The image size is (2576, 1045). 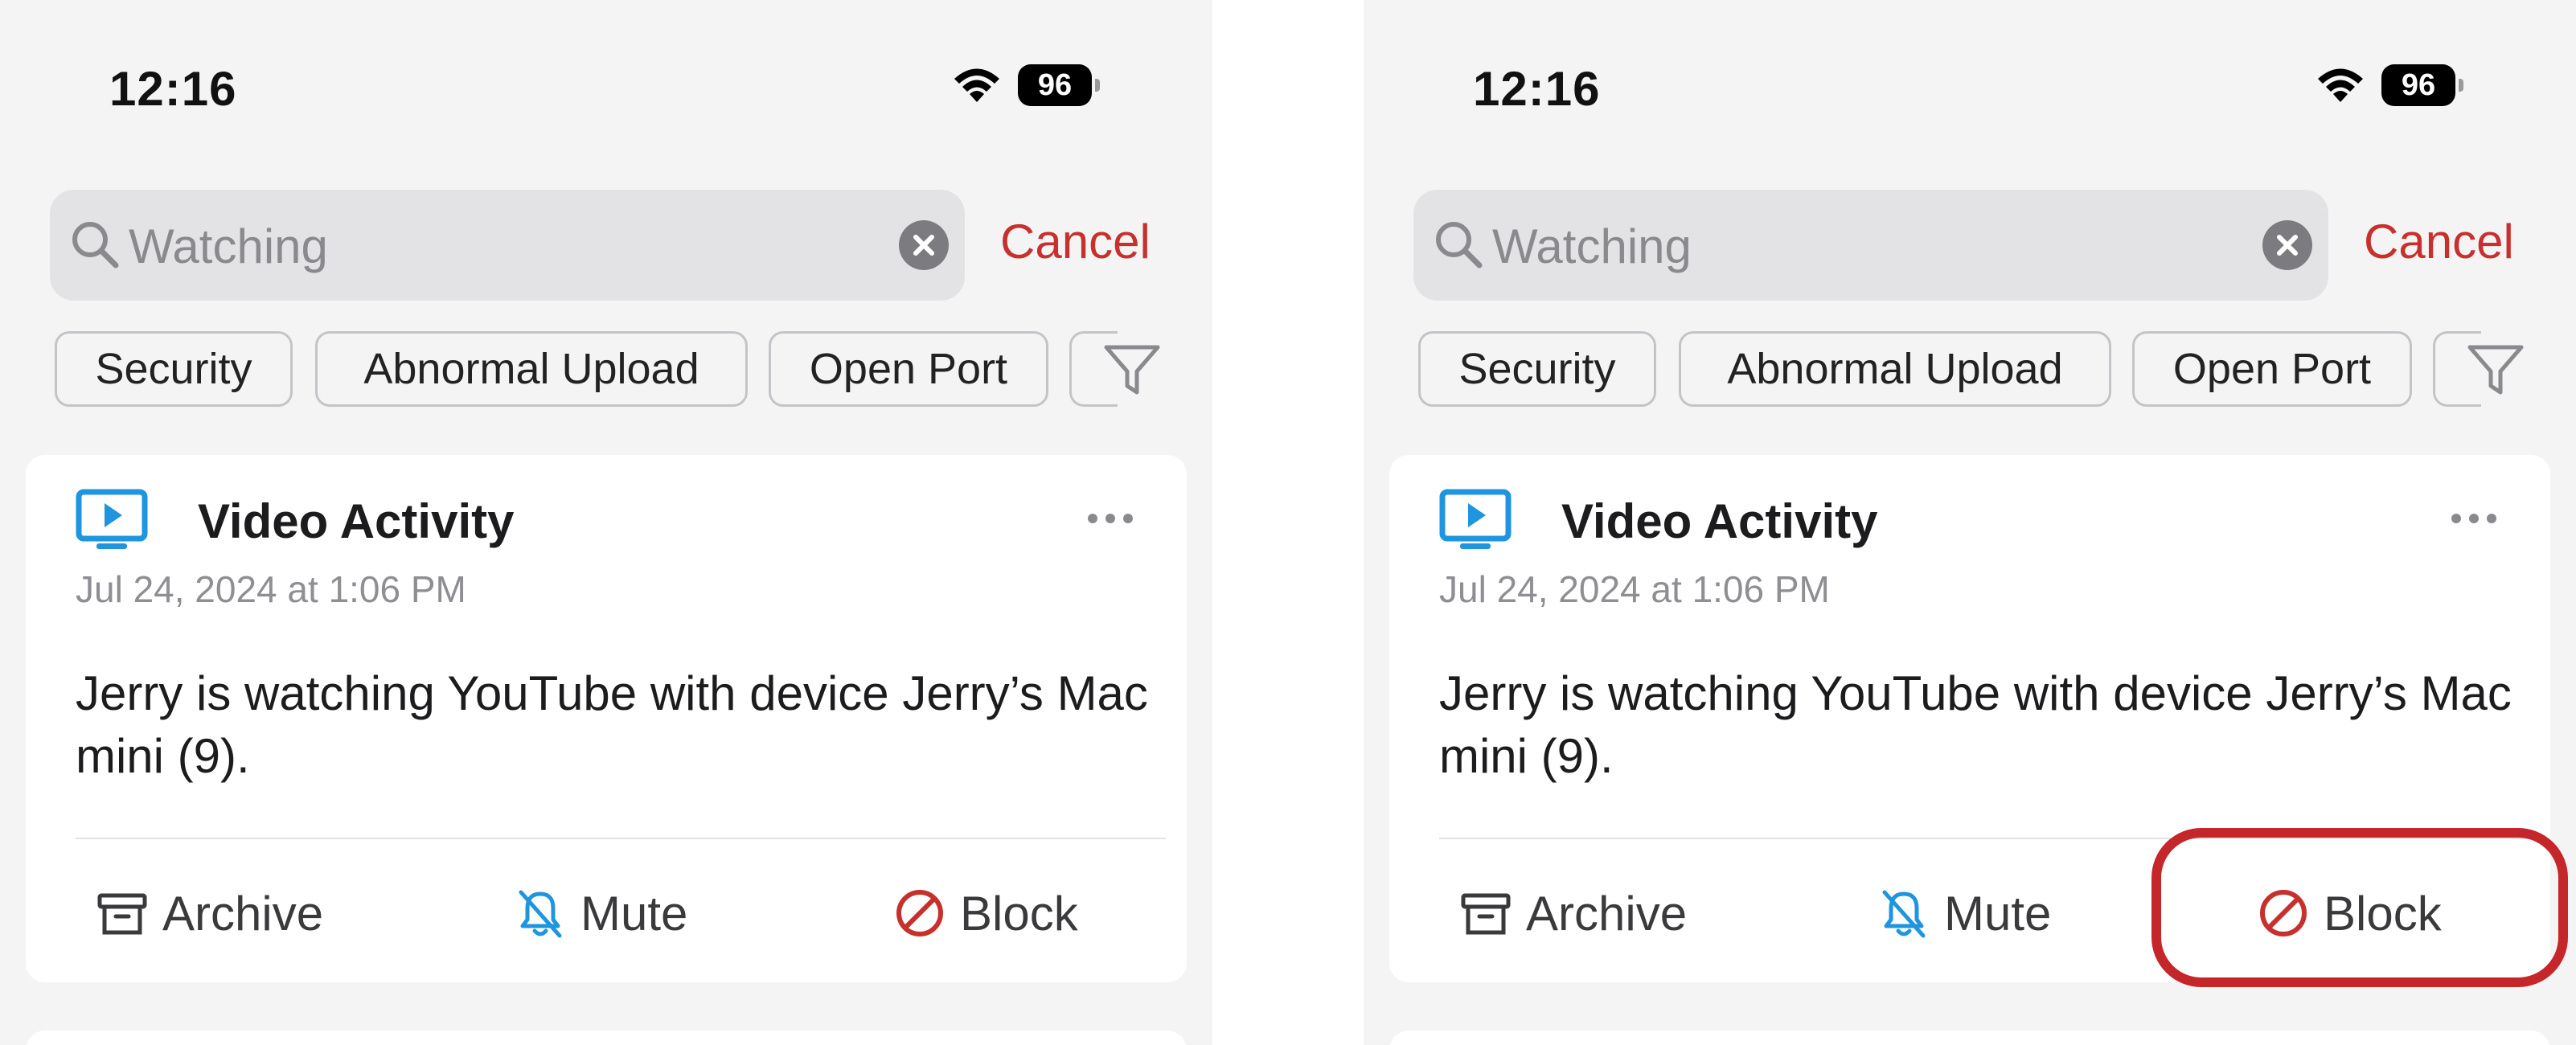 I want to click on card-divider, so click(x=621, y=839).